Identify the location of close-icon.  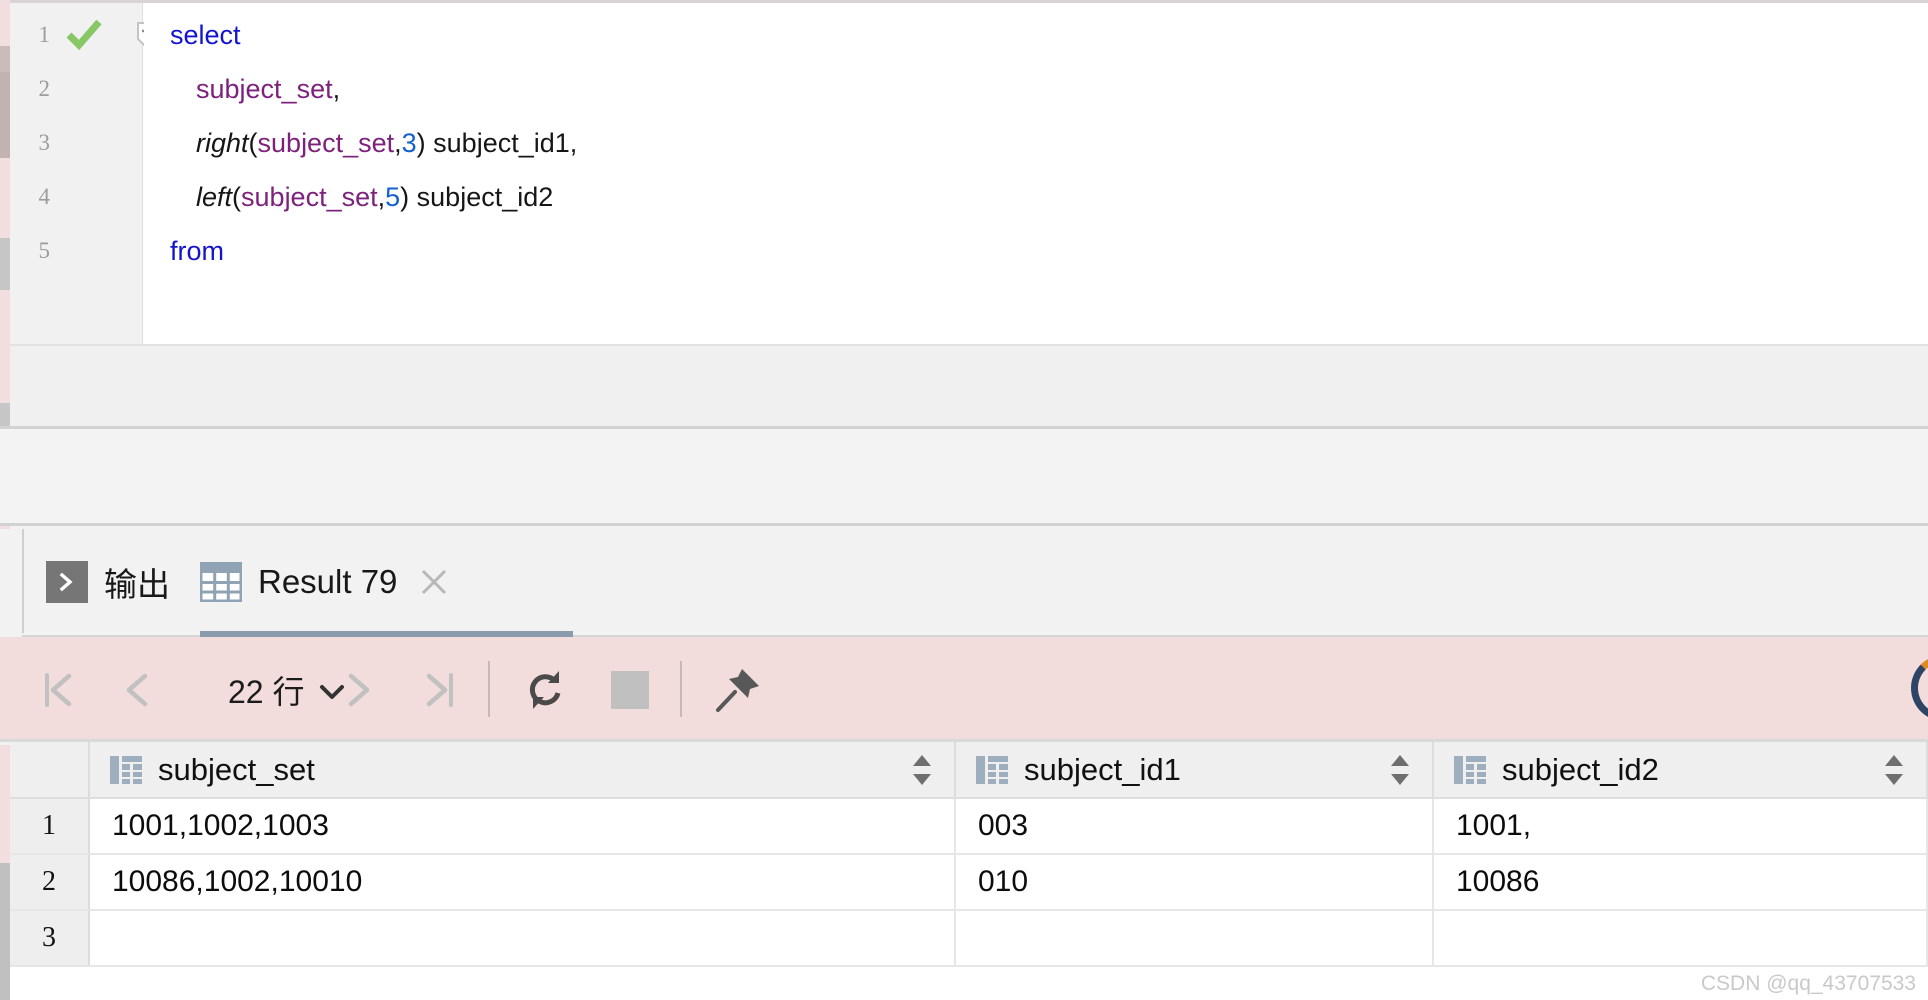
(434, 582).